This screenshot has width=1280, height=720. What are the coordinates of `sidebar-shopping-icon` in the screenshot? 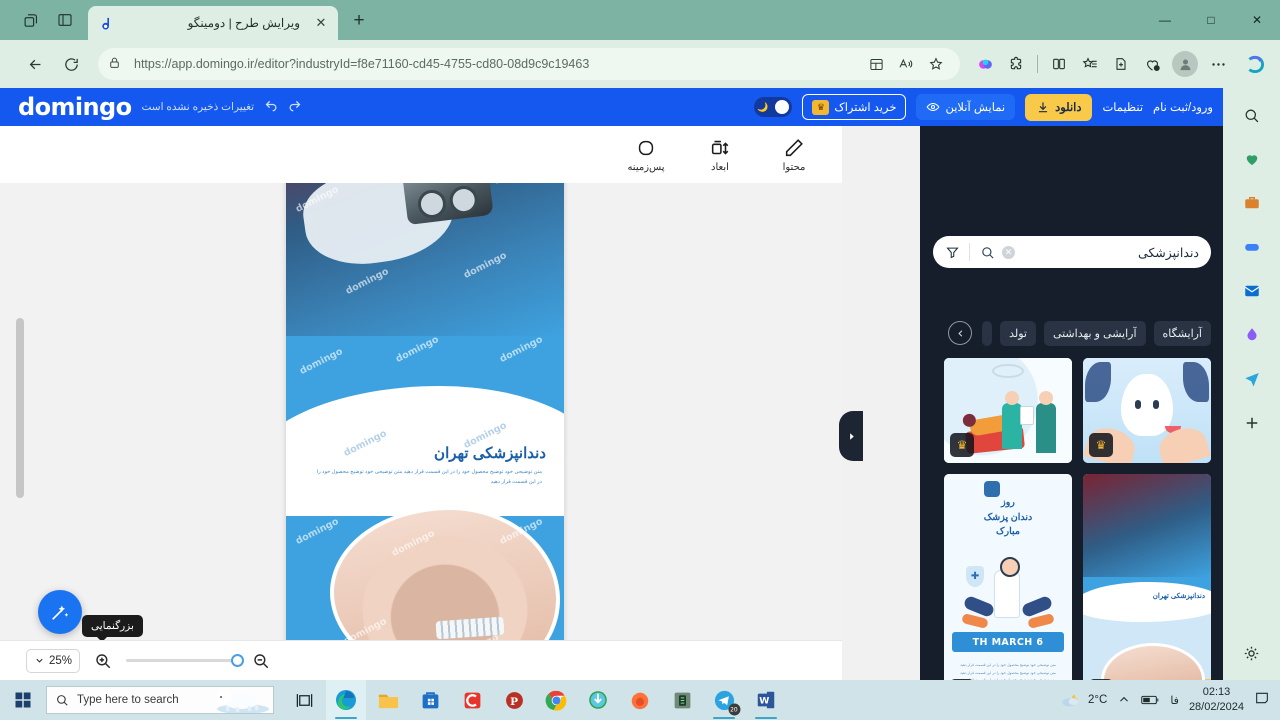 It's located at (1252, 159).